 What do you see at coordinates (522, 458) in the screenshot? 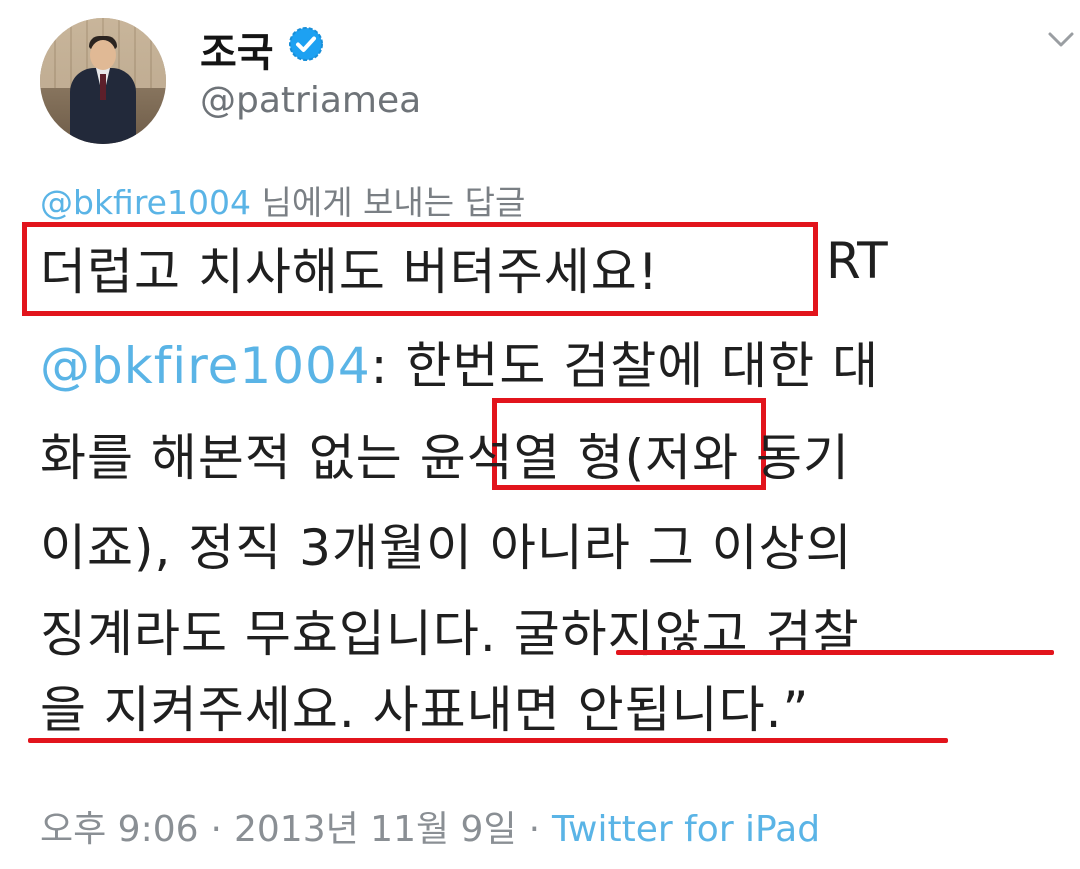
I see `highlighted-text-2: 윤석열 형` at bounding box center [522, 458].